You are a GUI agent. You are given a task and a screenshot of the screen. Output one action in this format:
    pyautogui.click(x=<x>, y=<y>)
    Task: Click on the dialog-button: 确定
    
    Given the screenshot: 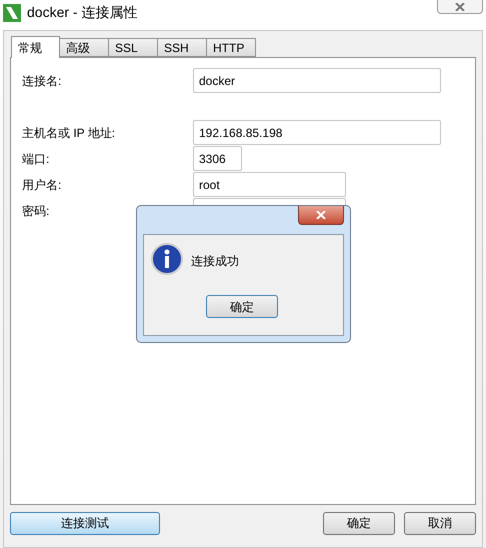 What is the action you would take?
    pyautogui.click(x=359, y=523)
    